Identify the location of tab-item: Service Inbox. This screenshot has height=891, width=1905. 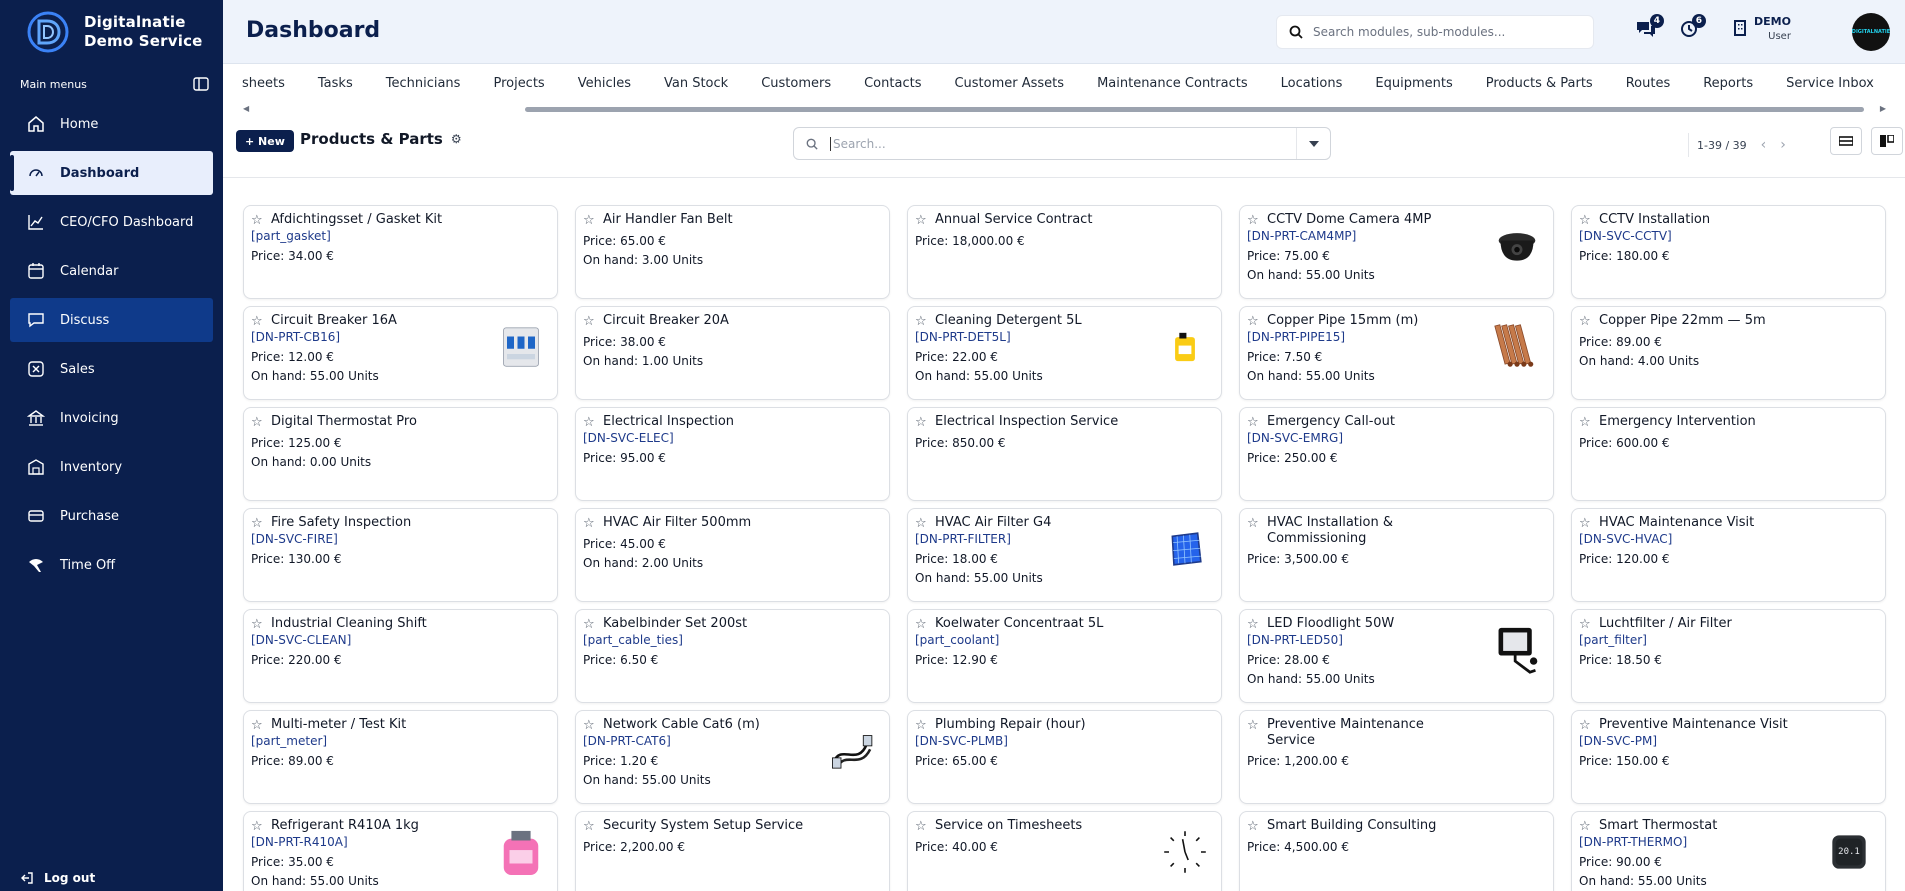
(1830, 77).